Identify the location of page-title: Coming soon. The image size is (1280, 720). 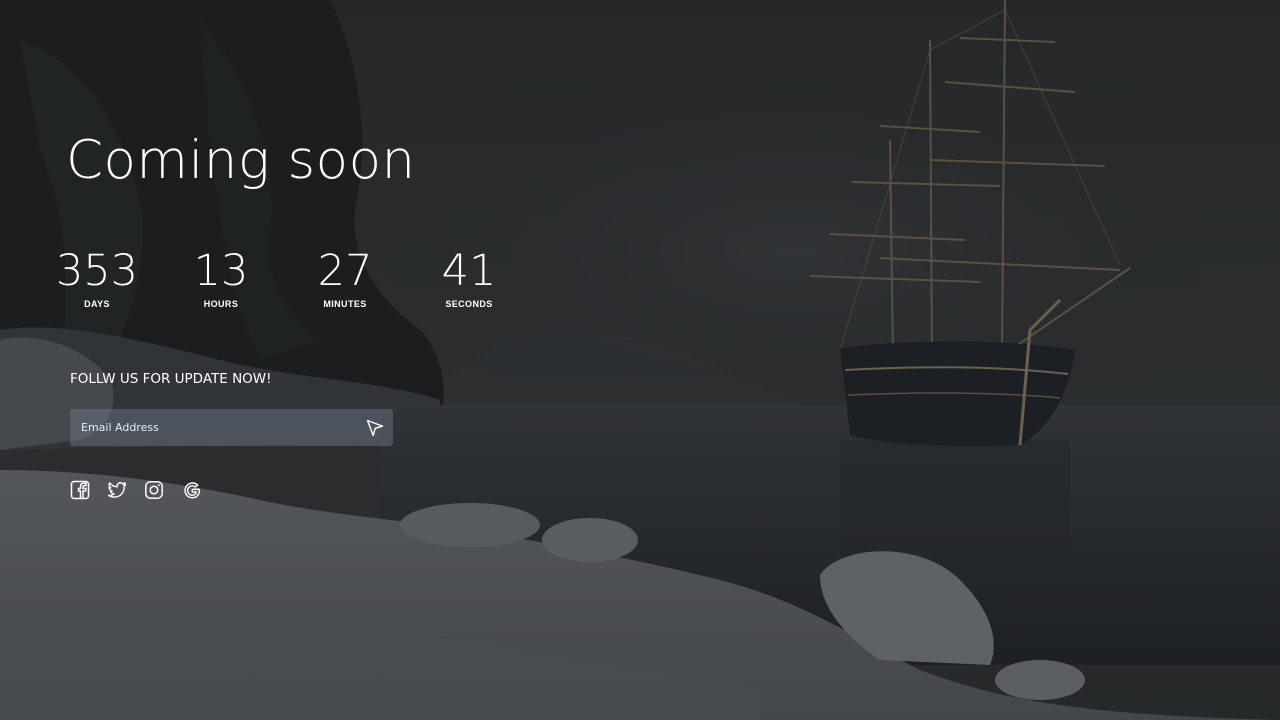
(241, 160).